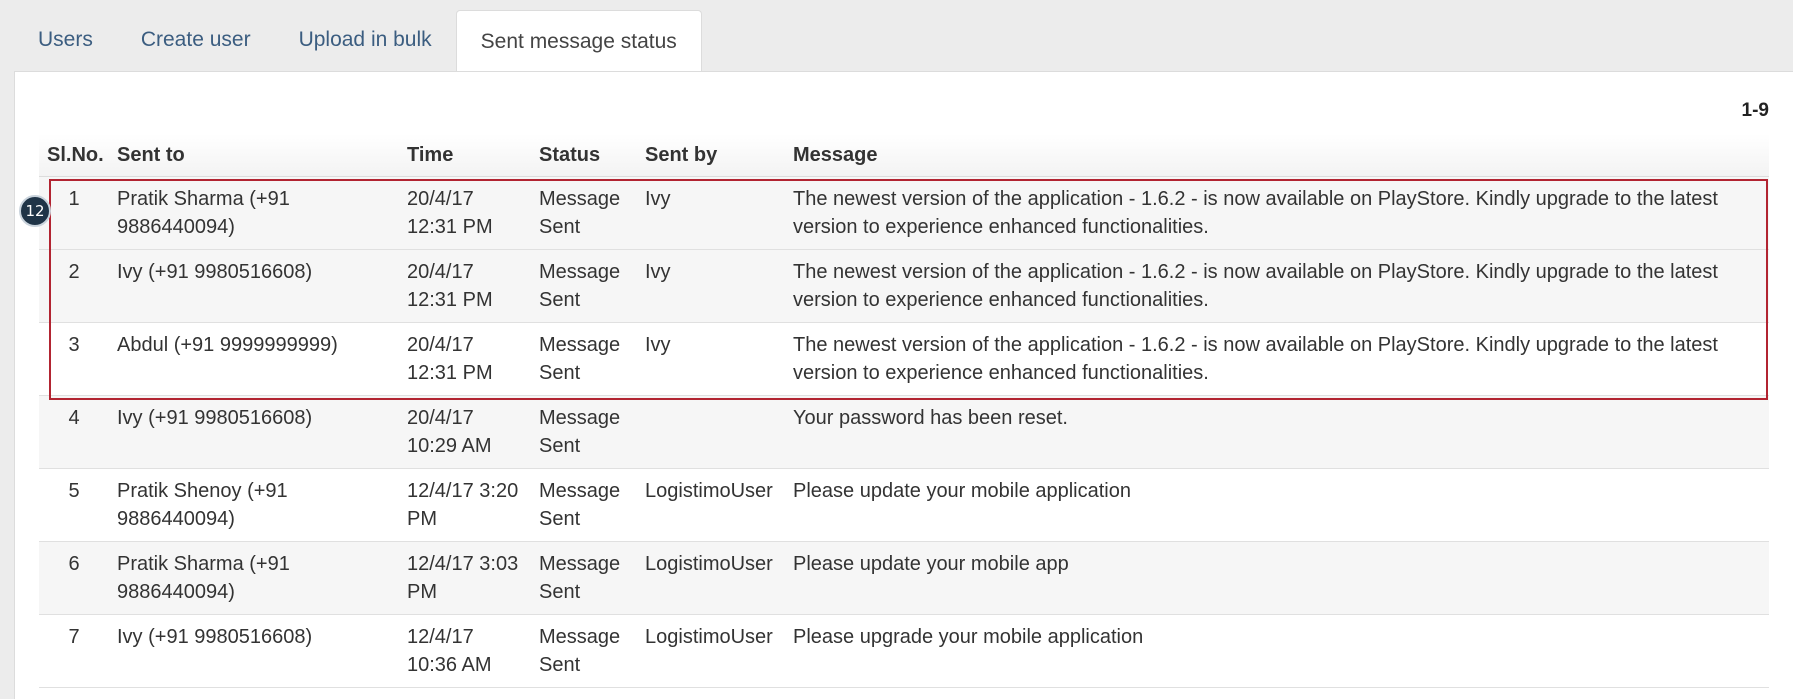  What do you see at coordinates (465, 505) in the screenshot?
I see `cell-time: 12/4/17 3:20 PM` at bounding box center [465, 505].